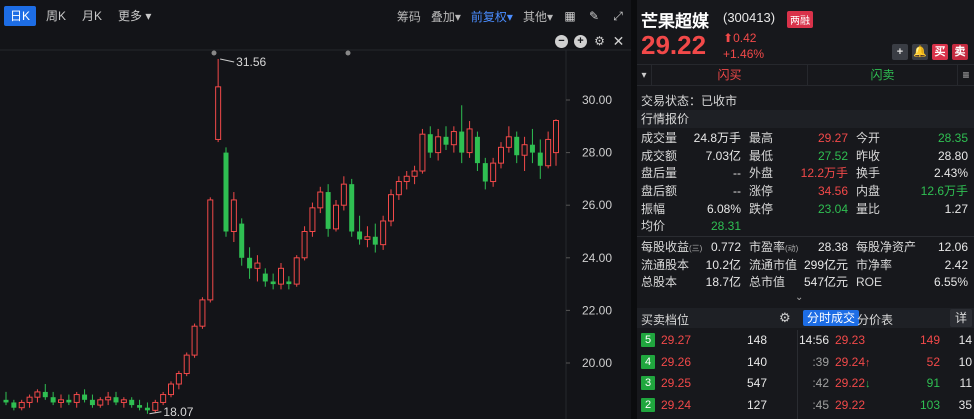  I want to click on fundamental-value: 6.55%, so click(950, 282).